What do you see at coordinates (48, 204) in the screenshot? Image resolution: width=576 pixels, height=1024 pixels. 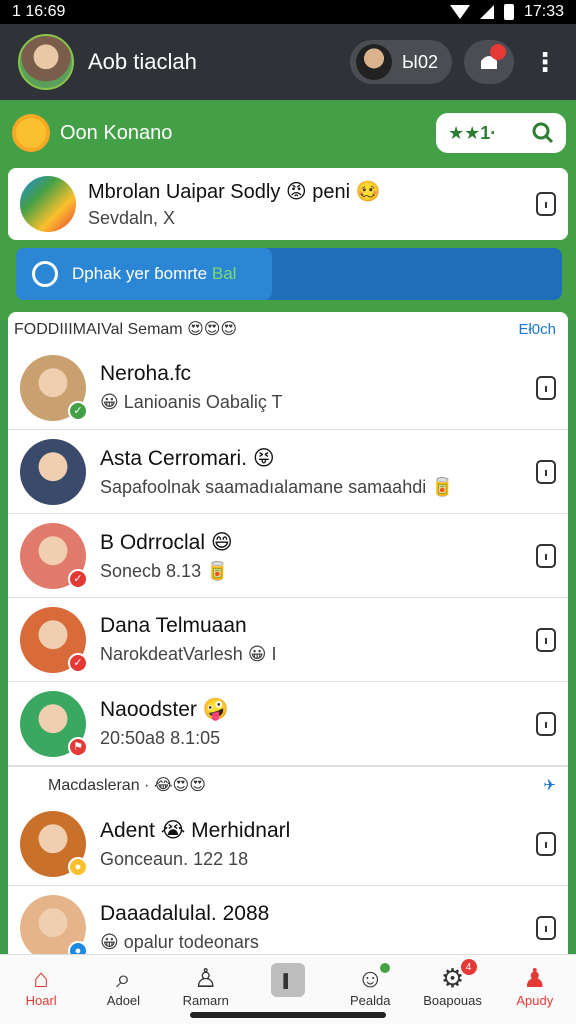 I see `pinned-avatar` at bounding box center [48, 204].